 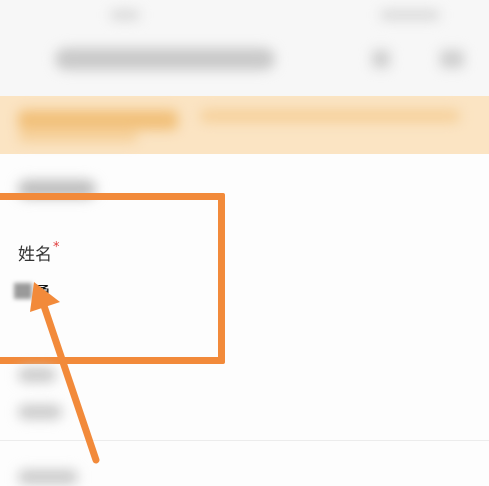 I want to click on divider, so click(x=244, y=440).